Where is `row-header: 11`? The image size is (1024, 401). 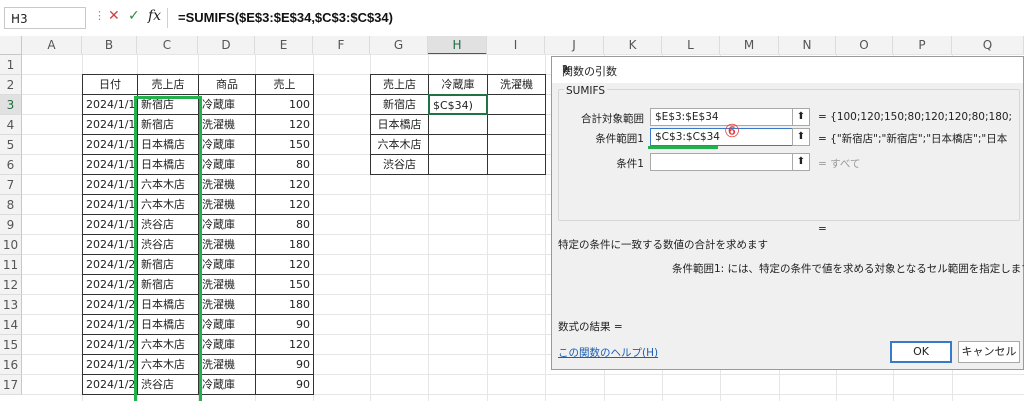
row-header: 11 is located at coordinates (11, 265).